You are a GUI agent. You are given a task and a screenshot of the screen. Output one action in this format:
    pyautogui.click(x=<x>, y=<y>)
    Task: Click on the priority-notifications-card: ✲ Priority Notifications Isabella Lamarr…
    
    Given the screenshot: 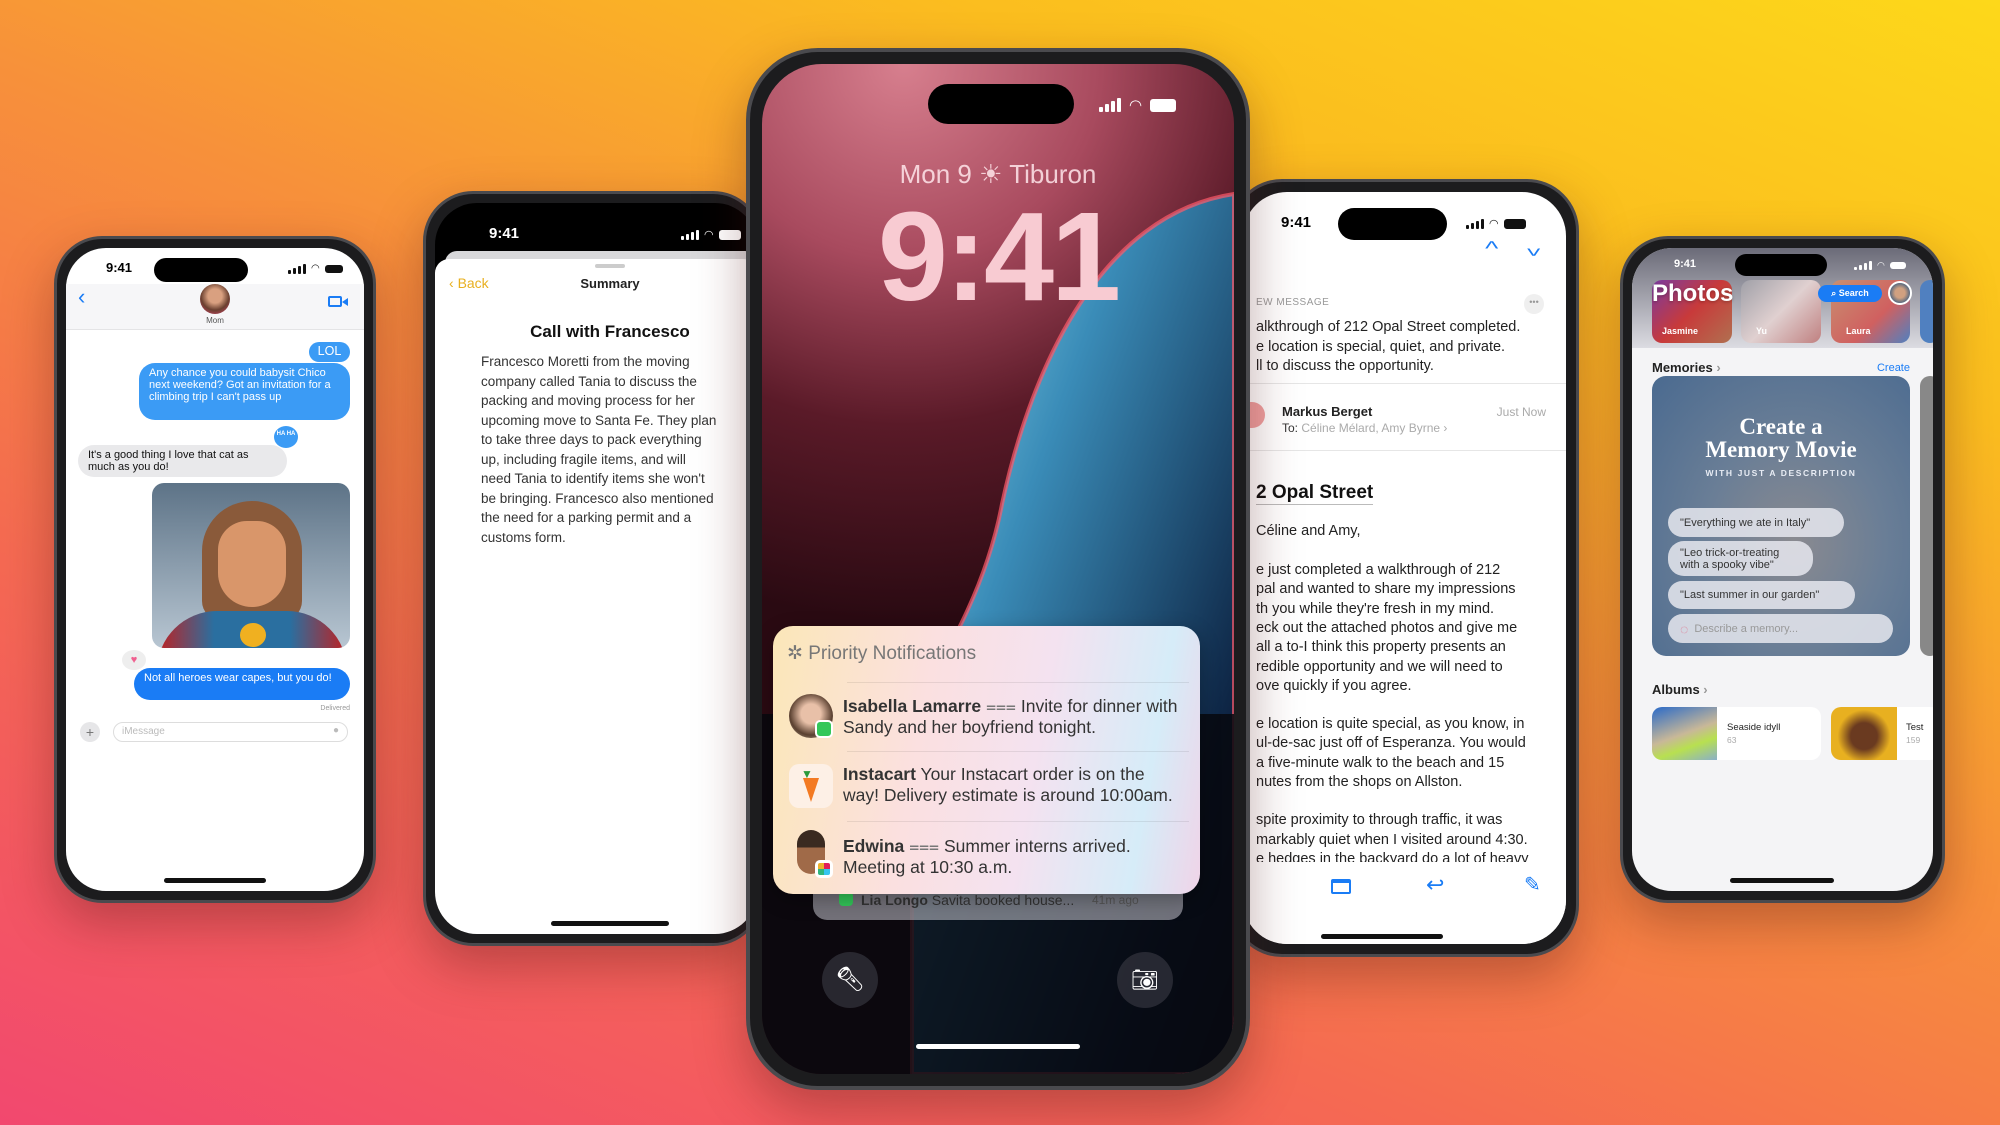 What is the action you would take?
    pyautogui.click(x=986, y=760)
    